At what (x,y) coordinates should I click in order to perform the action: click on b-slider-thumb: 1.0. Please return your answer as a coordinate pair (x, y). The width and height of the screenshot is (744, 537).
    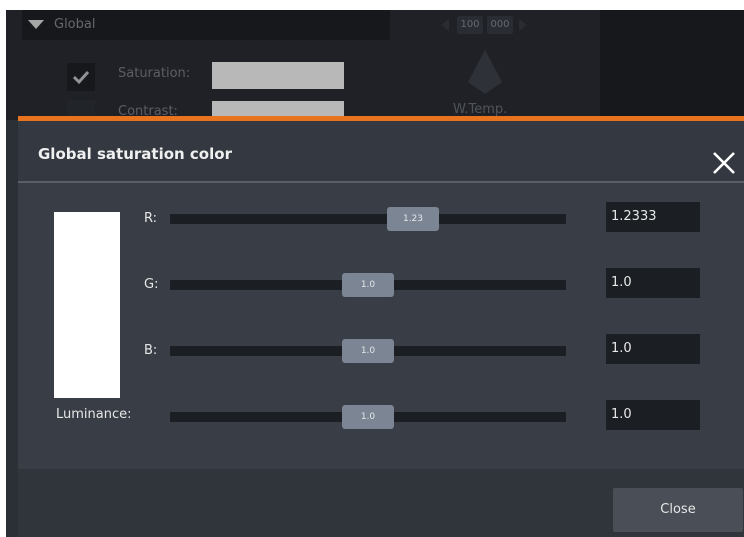
    Looking at the image, I should click on (368, 351).